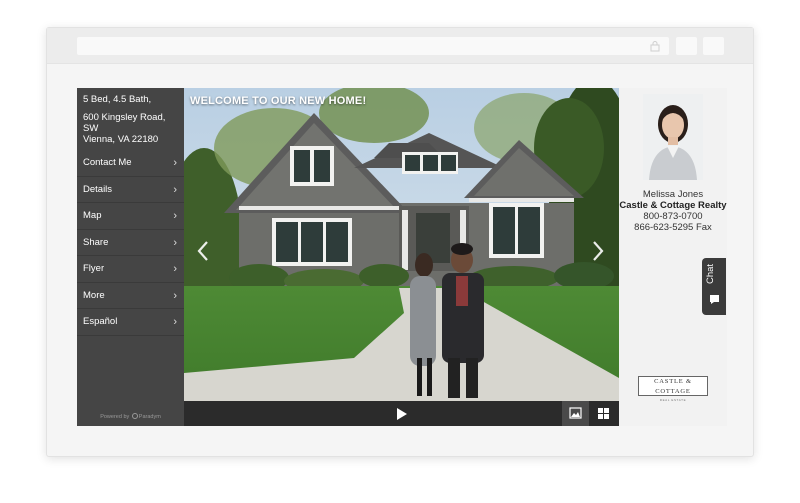  I want to click on powered-by: Powered by Paradym, so click(130, 416).